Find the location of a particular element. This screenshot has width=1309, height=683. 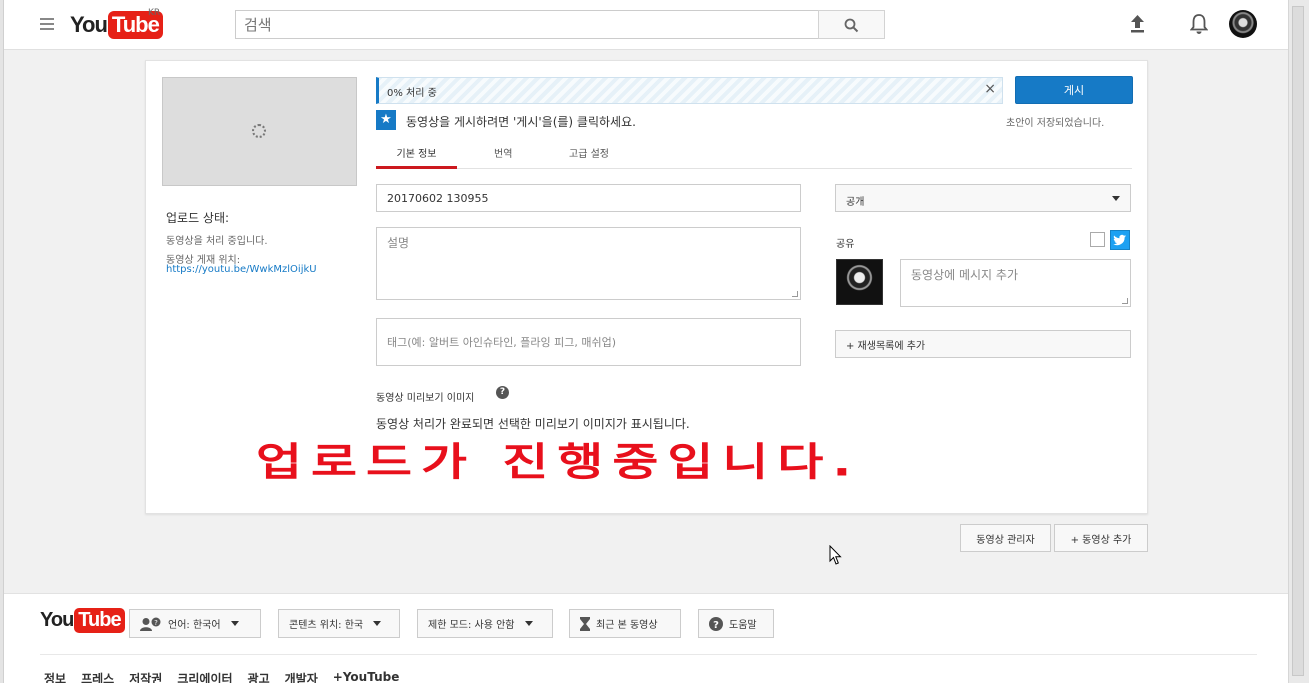

upload-status-text: 동영상을 처리 중입니다. is located at coordinates (217, 241).